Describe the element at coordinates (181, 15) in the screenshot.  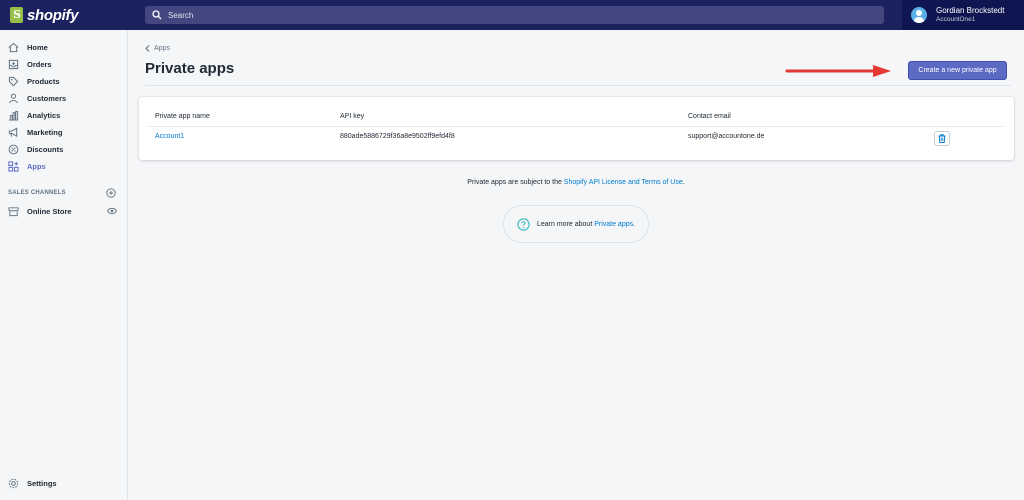
I see `search-placeholder: Search` at that location.